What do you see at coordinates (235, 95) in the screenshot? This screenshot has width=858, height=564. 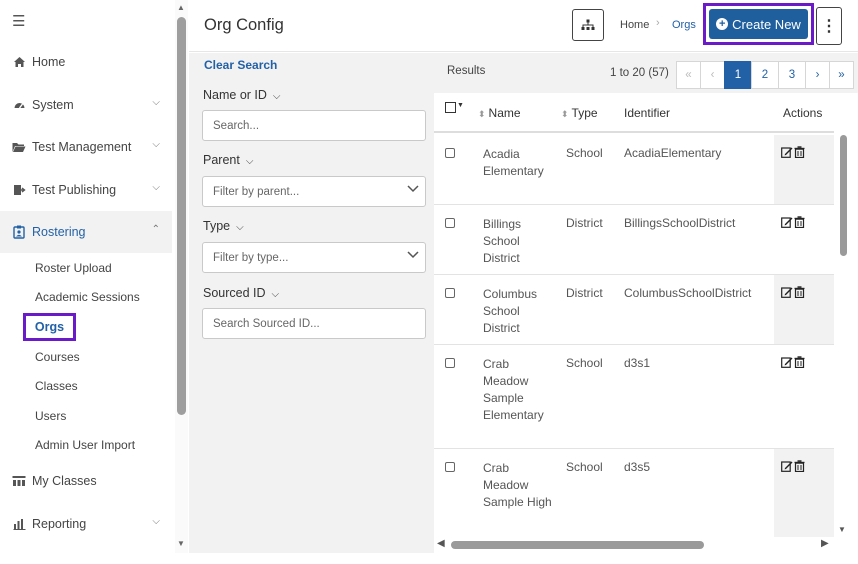 I see `name-filter-text: Name or ID` at bounding box center [235, 95].